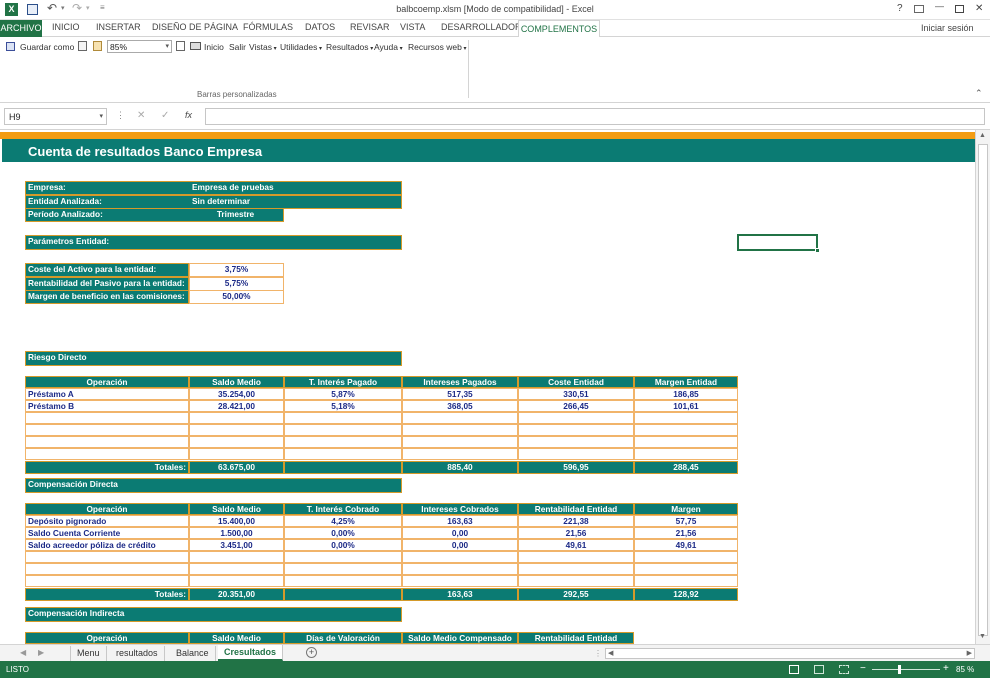 The image size is (990, 678). What do you see at coordinates (559, 29) in the screenshot?
I see `tab-complementos: COMPLEMENTOS` at bounding box center [559, 29].